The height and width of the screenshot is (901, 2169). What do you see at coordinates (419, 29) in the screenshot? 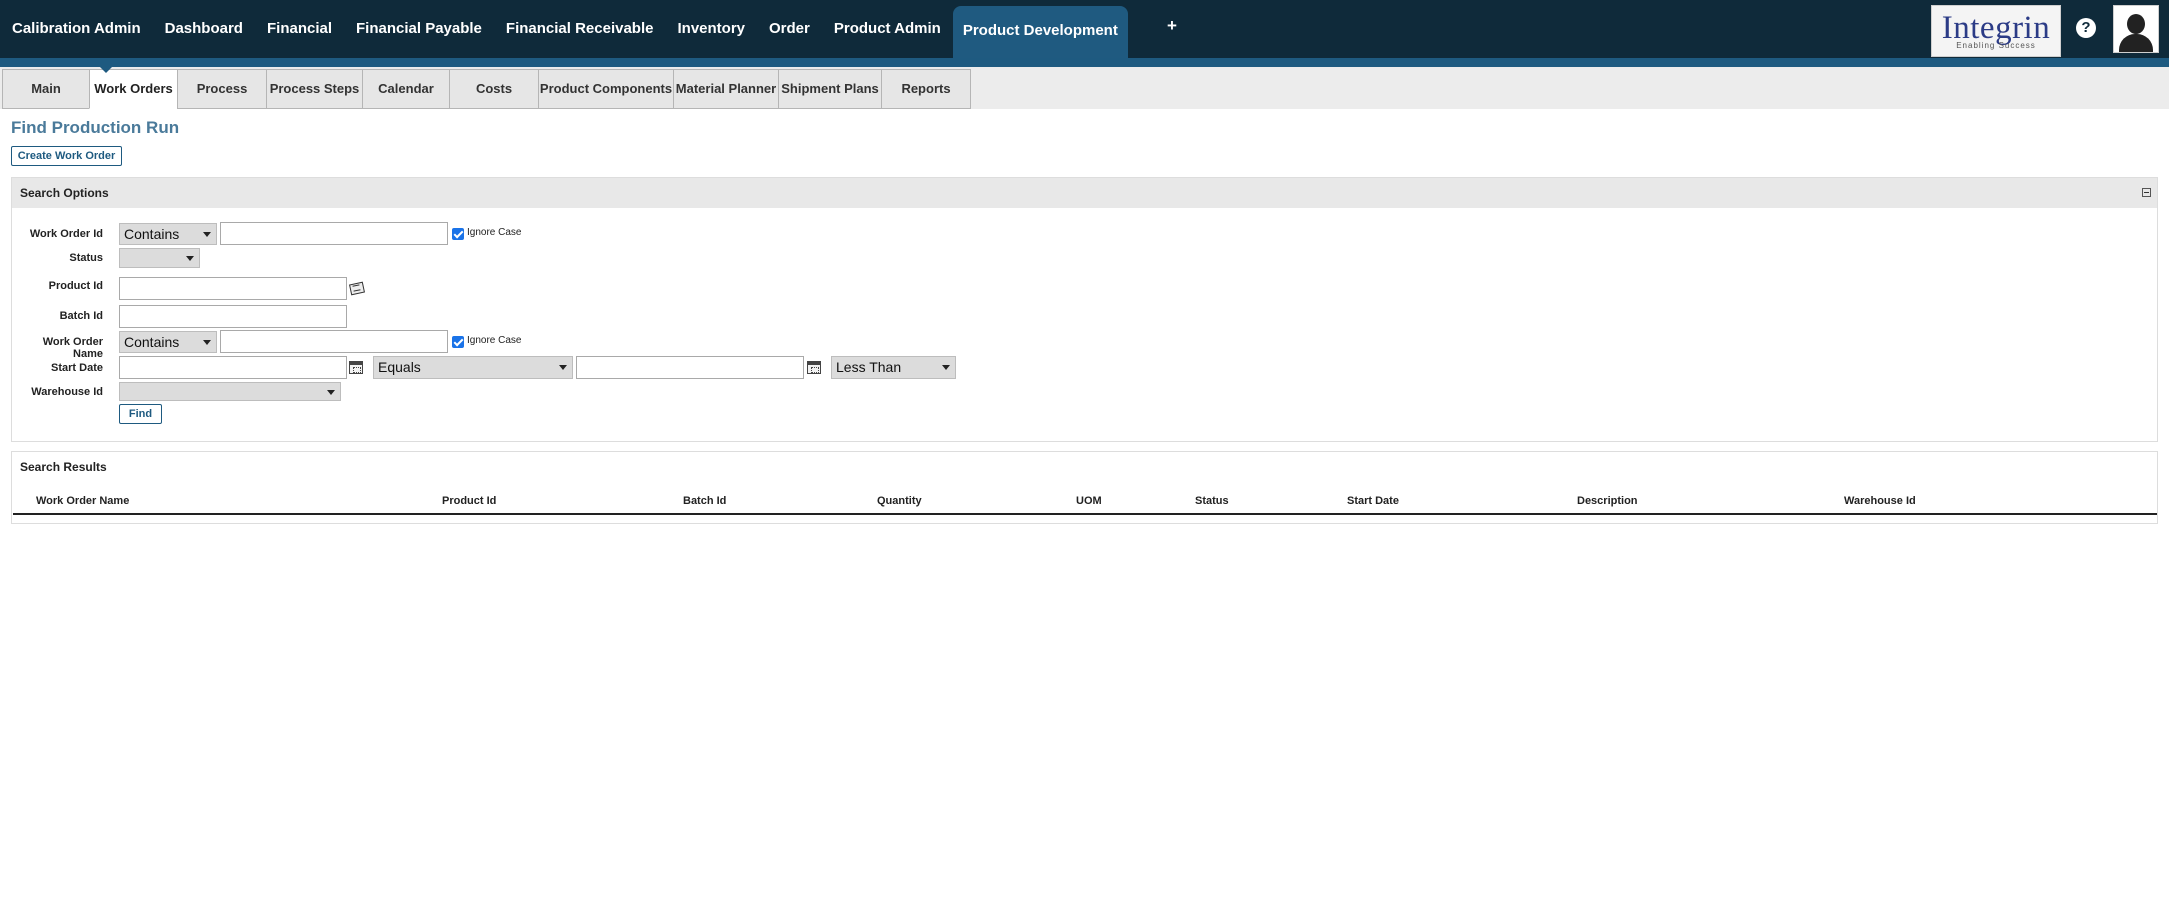
I see `topnav-item-financial-payable: Financial Payable` at bounding box center [419, 29].